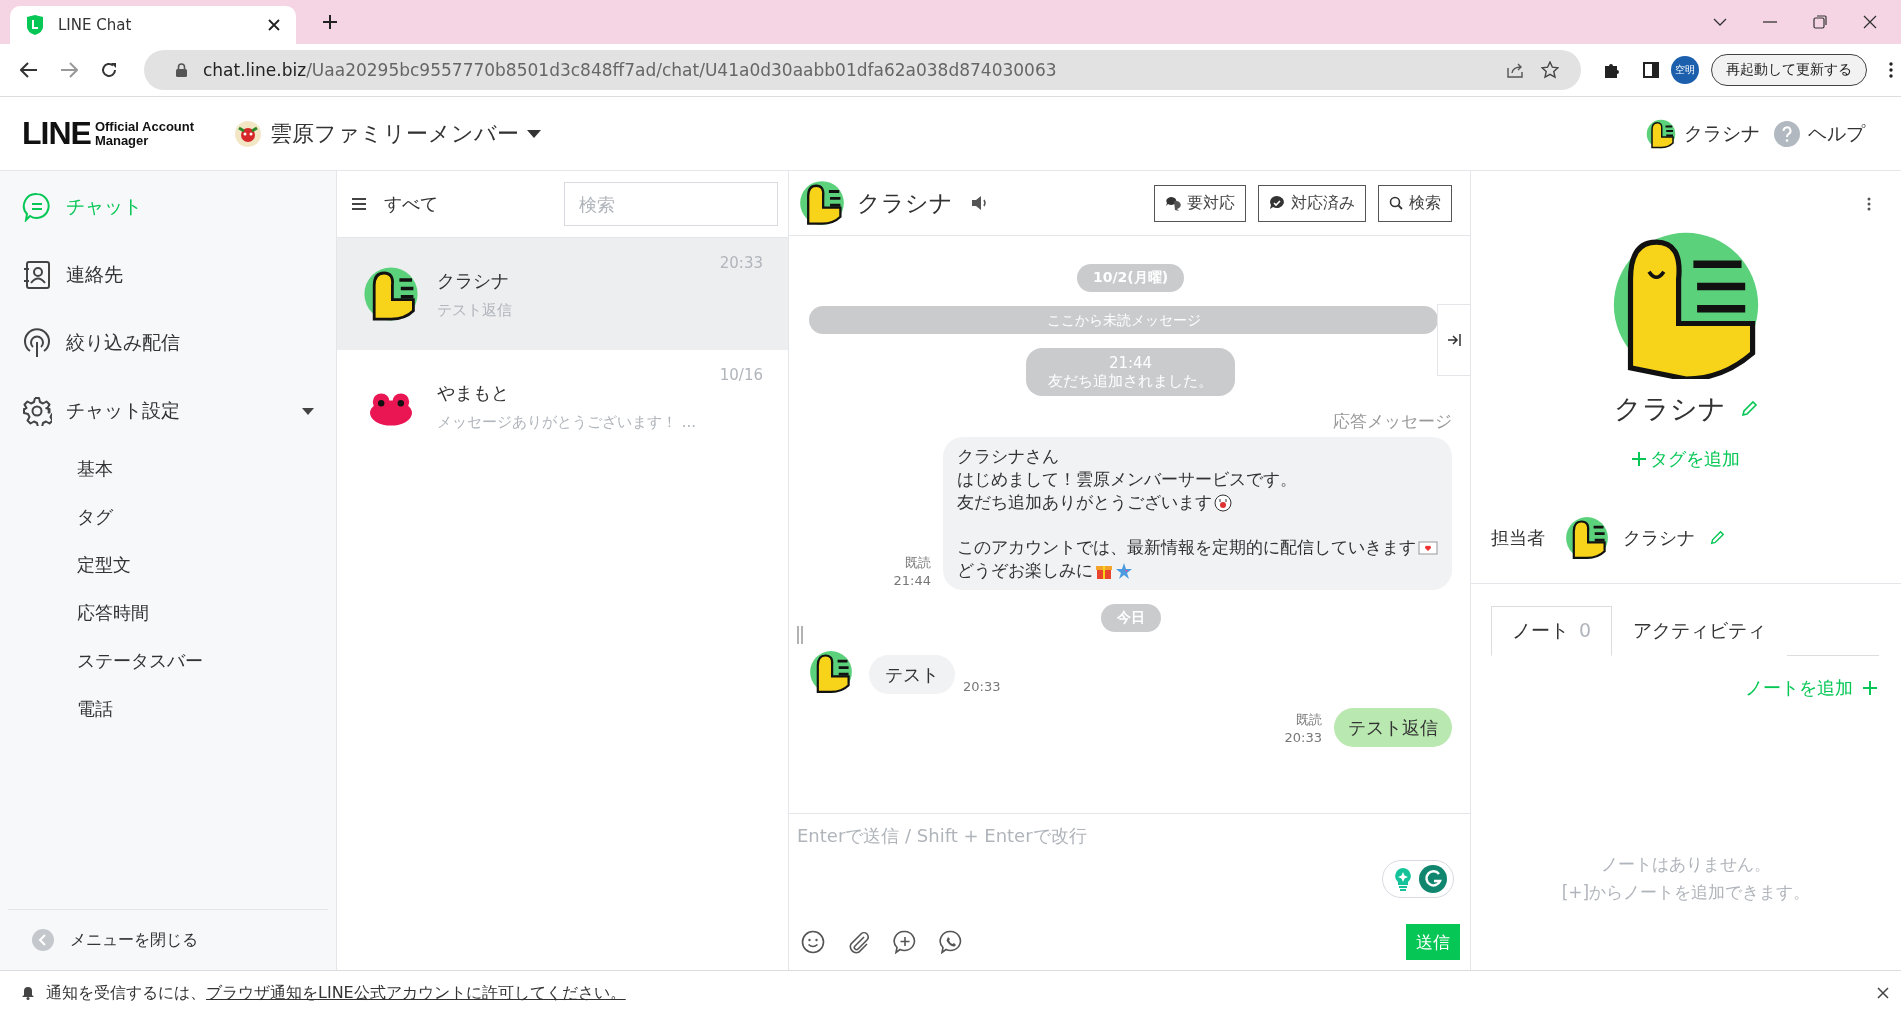 Image resolution: width=1901 pixels, height=1015 pixels. I want to click on browser-tab: LINE Chat, so click(153, 25).